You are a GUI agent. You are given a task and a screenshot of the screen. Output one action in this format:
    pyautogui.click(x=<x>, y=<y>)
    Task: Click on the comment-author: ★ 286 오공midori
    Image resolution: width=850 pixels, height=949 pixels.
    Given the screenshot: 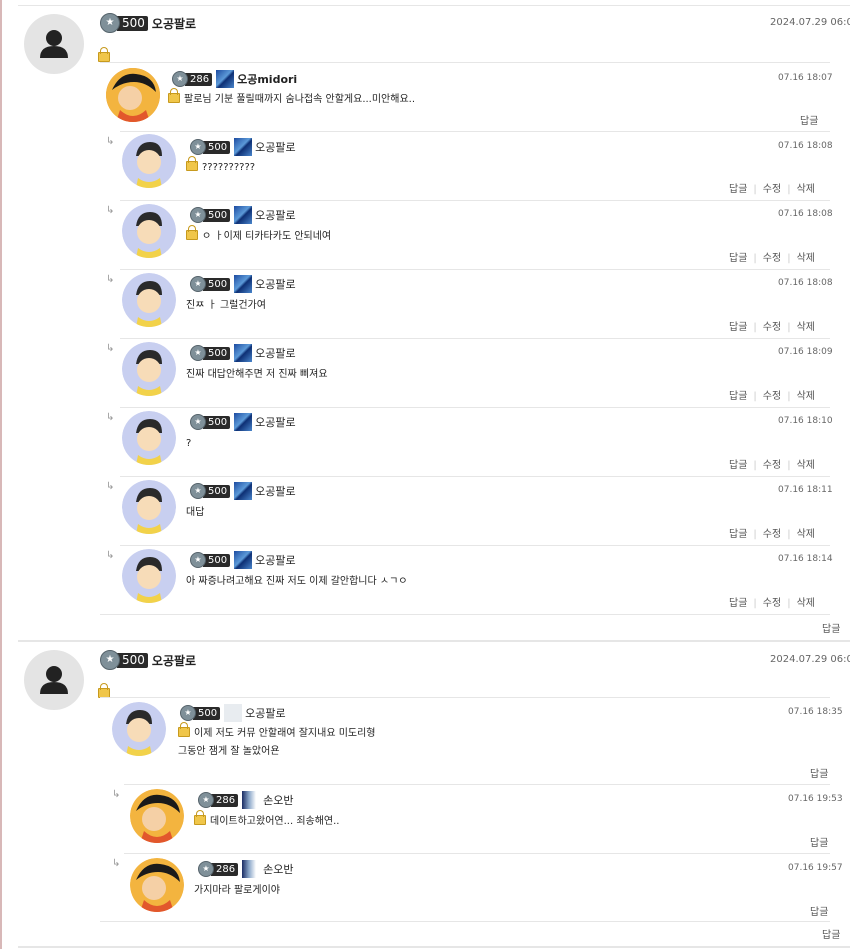 What is the action you would take?
    pyautogui.click(x=234, y=79)
    